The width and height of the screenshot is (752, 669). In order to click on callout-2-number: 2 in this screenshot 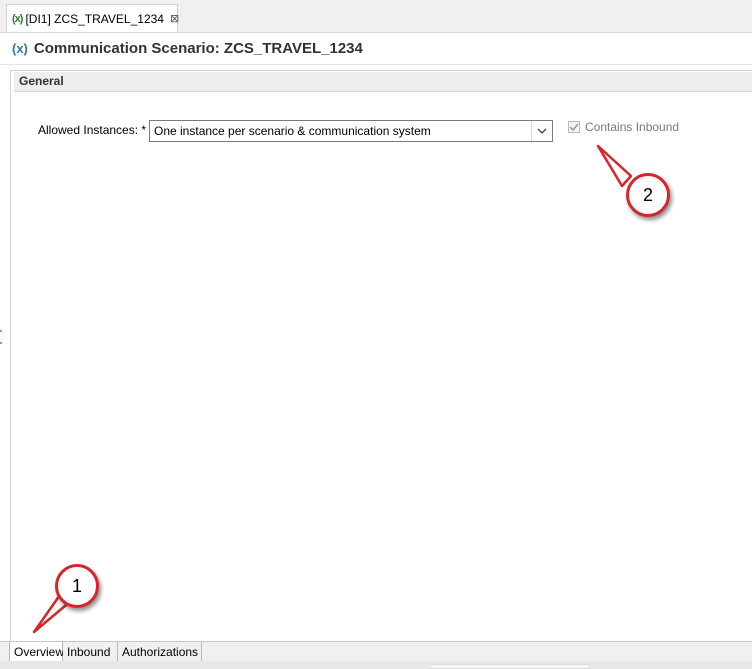, I will do `click(647, 194)`.